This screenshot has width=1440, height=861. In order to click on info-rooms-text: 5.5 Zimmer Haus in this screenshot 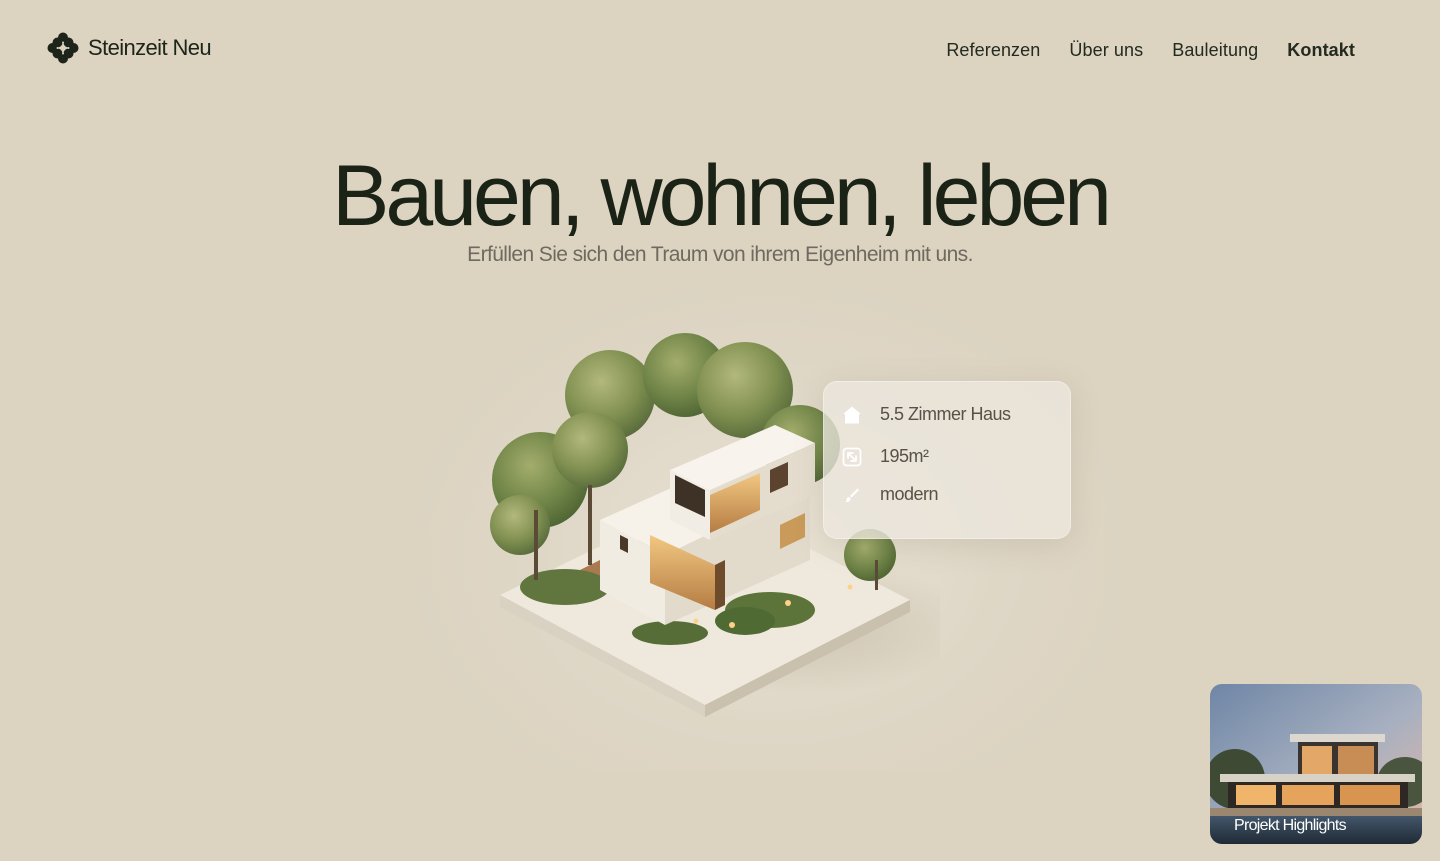, I will do `click(945, 414)`.